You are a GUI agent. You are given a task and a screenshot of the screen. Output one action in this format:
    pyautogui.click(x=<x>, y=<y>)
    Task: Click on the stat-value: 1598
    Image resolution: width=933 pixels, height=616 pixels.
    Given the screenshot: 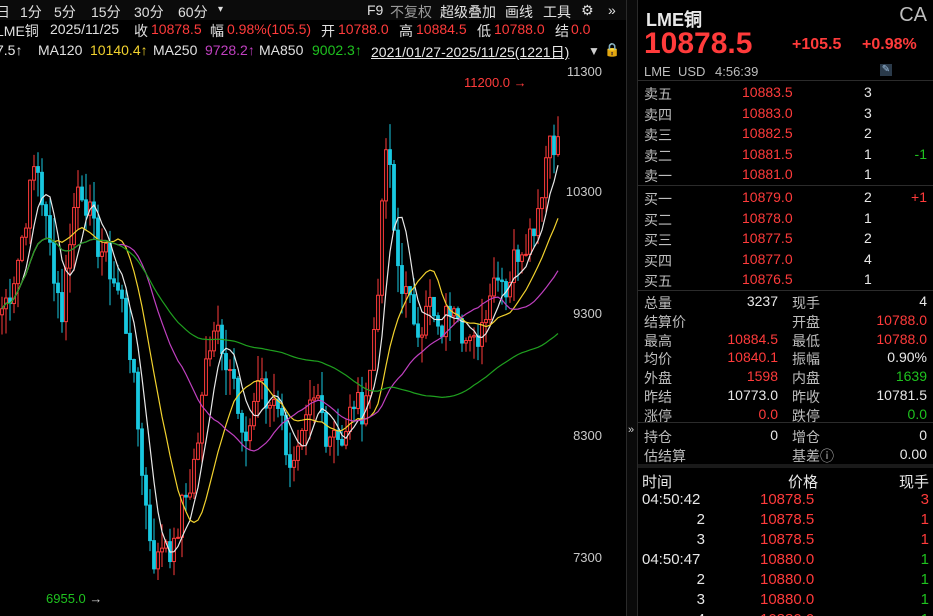 What is the action you would take?
    pyautogui.click(x=762, y=376)
    